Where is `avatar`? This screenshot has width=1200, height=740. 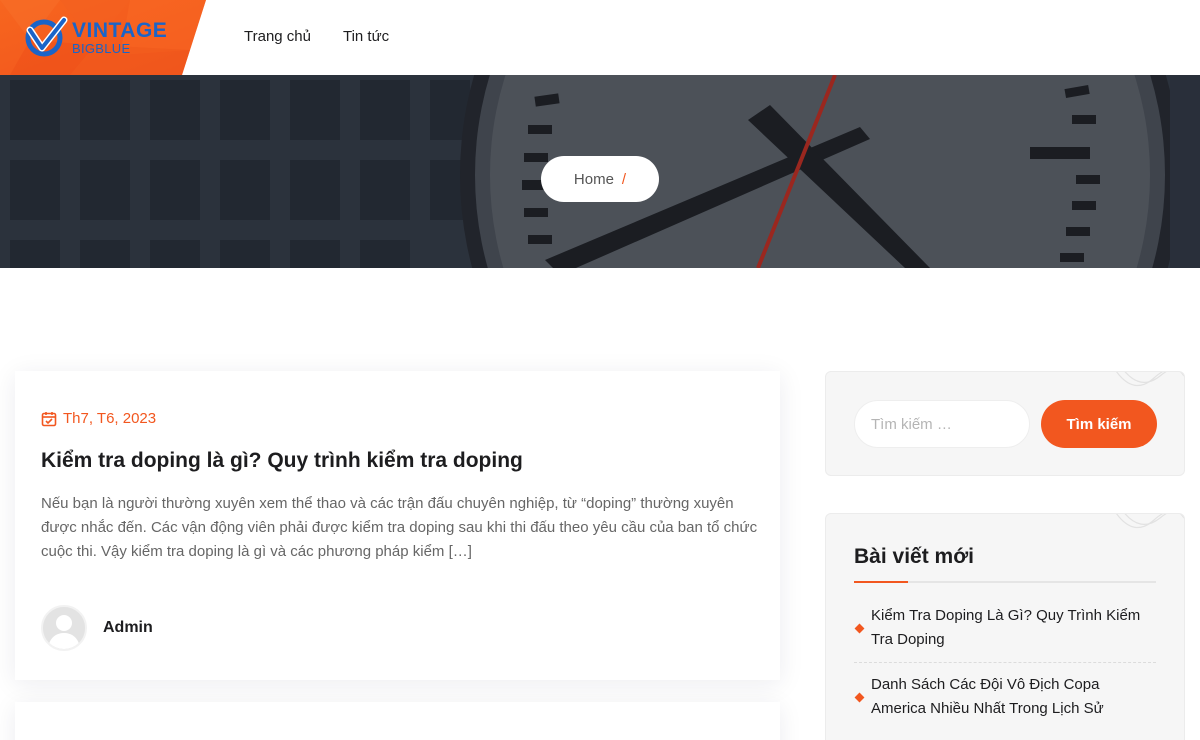
avatar is located at coordinates (64, 628).